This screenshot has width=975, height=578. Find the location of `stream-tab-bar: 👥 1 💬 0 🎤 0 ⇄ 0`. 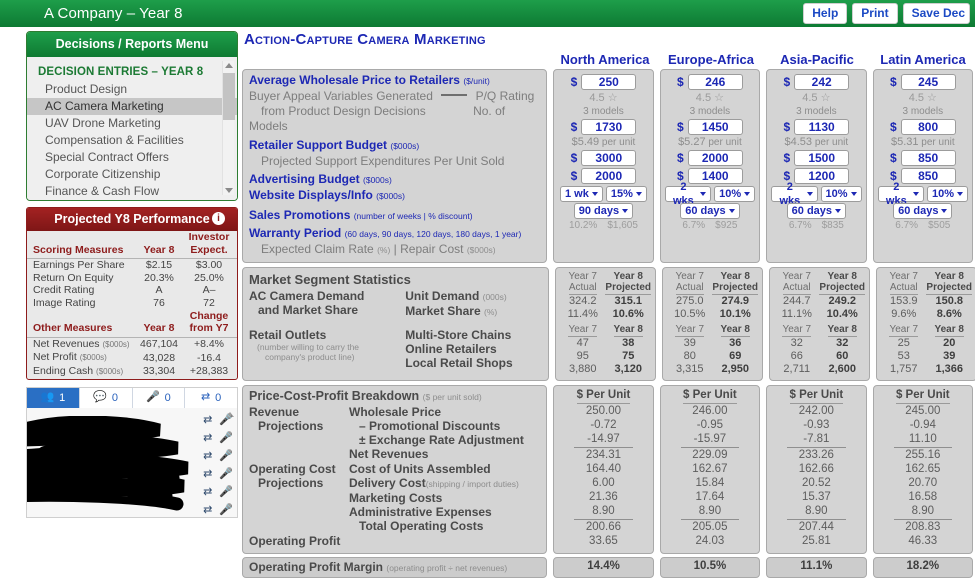

stream-tab-bar: 👥 1 💬 0 🎤 0 ⇄ 0 is located at coordinates (132, 397).